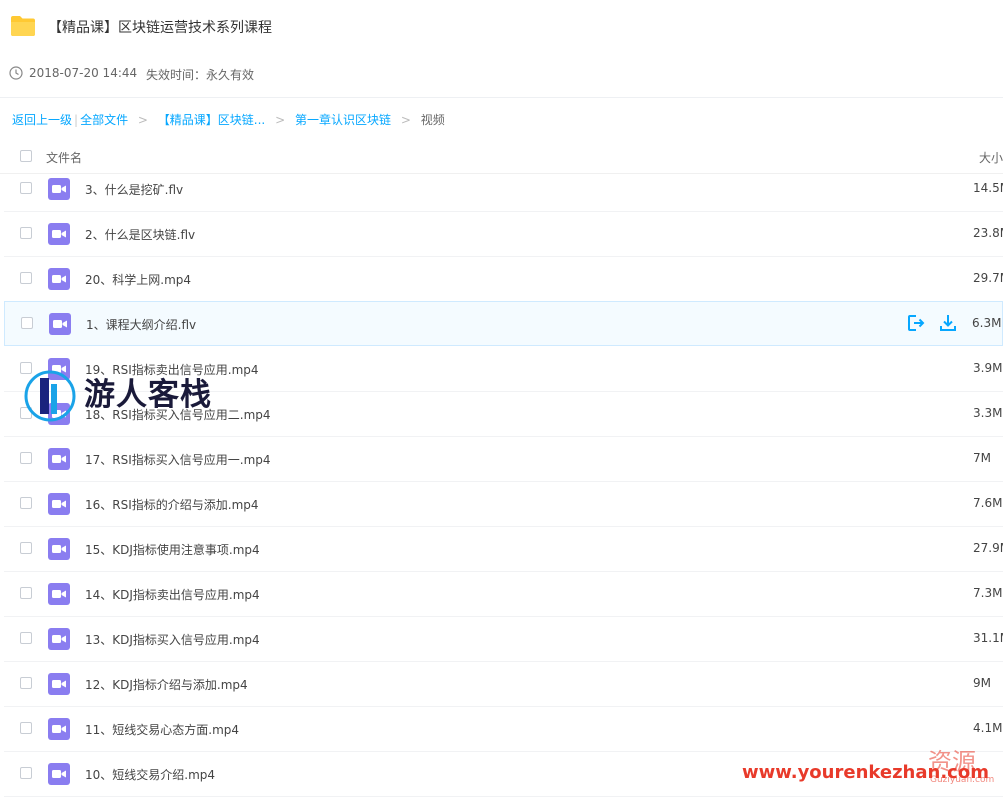  What do you see at coordinates (160, 28) in the screenshot?
I see `page-title: 【精品课】区块链运营技术系列课程` at bounding box center [160, 28].